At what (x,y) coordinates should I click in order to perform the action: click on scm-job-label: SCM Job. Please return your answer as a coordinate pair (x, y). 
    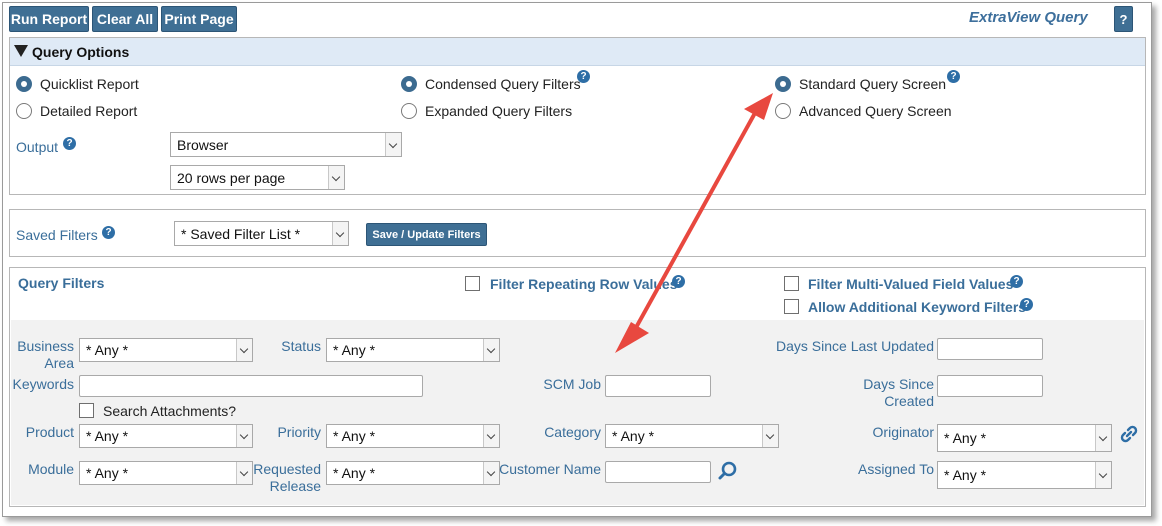
    Looking at the image, I should click on (572, 384).